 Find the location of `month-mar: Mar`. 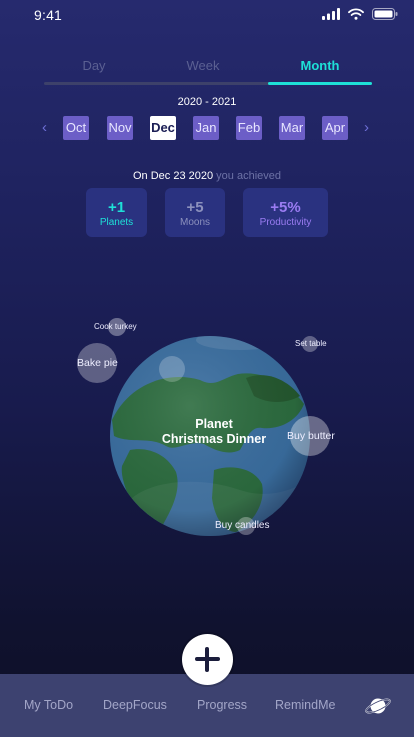

month-mar: Mar is located at coordinates (292, 128).